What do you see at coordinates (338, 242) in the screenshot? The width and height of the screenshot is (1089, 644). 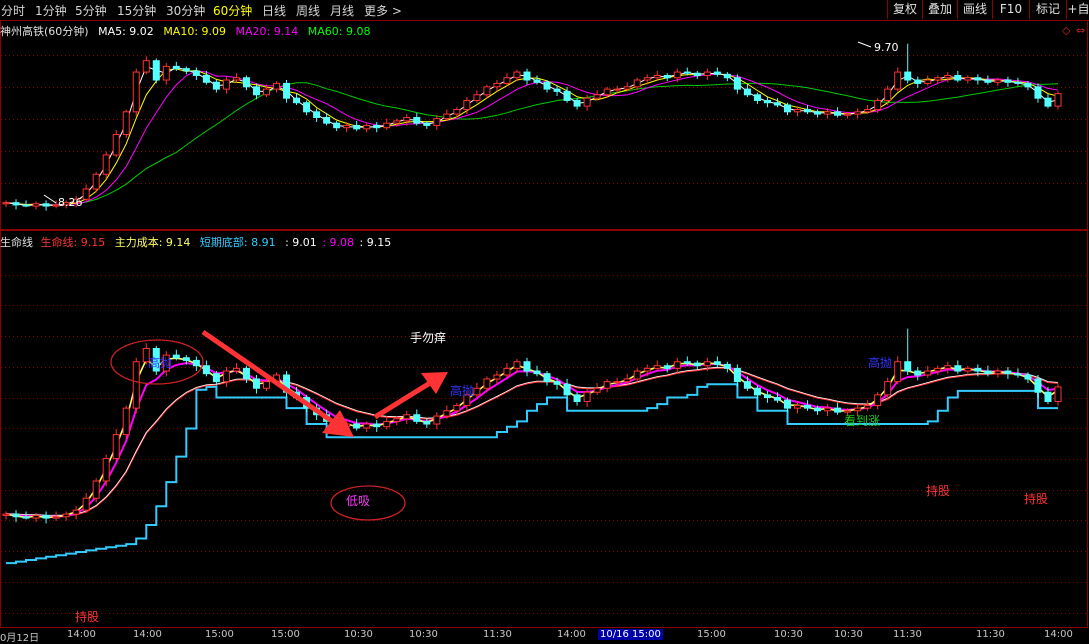 I see `value-label-2: : 9.08` at bounding box center [338, 242].